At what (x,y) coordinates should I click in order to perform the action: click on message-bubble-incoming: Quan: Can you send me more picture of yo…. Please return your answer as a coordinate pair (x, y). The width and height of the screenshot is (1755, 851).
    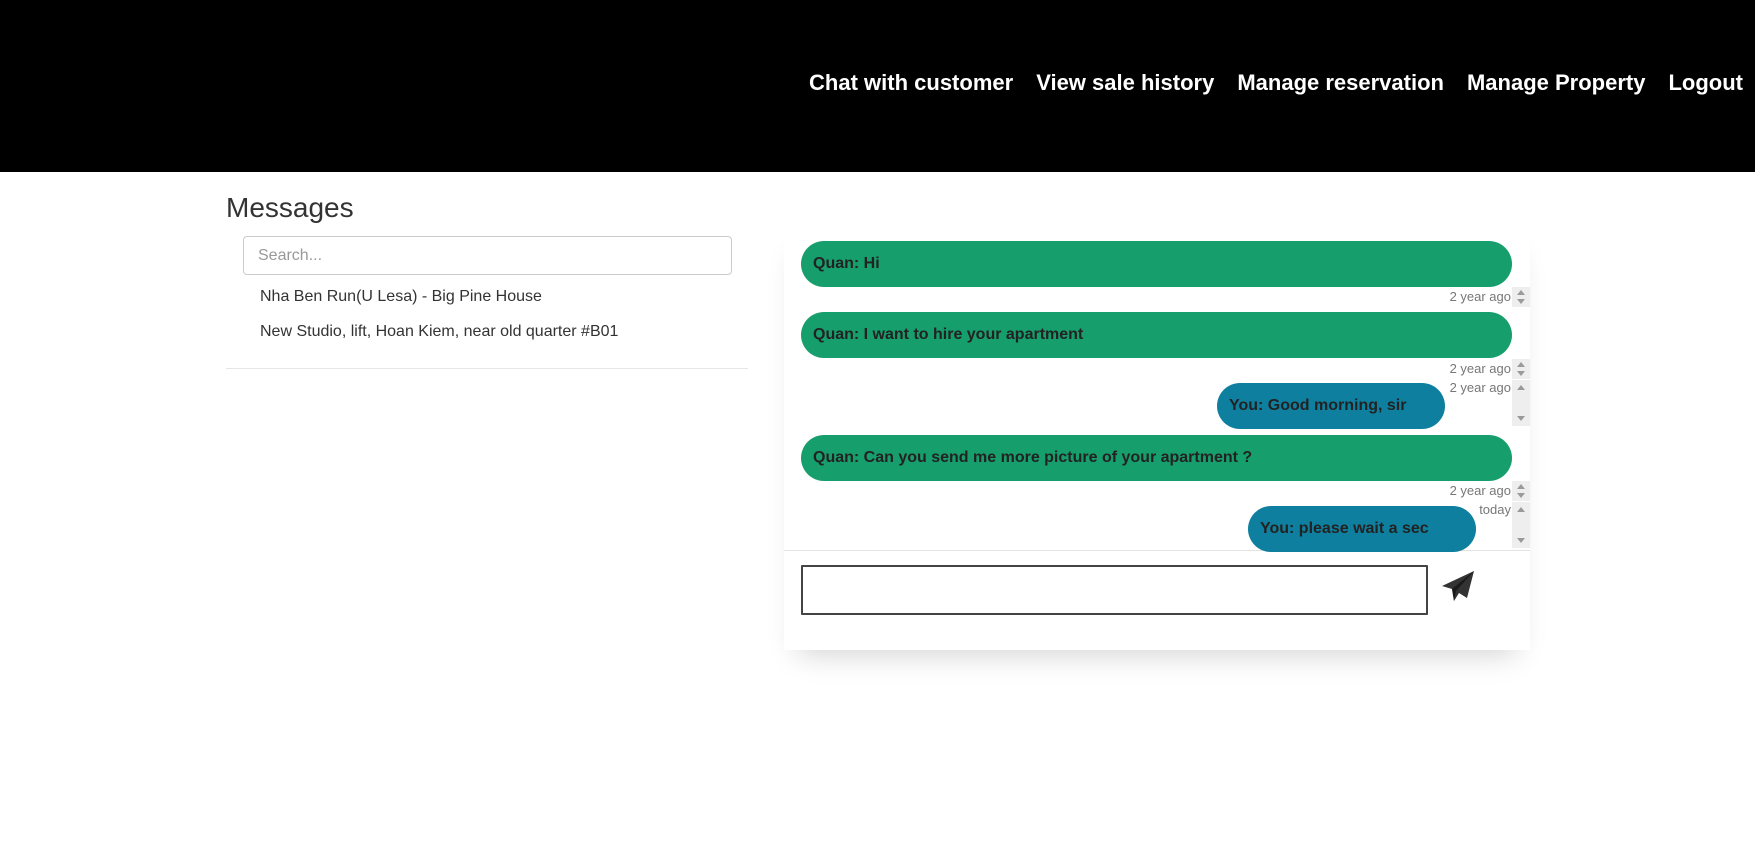
    Looking at the image, I should click on (1156, 458).